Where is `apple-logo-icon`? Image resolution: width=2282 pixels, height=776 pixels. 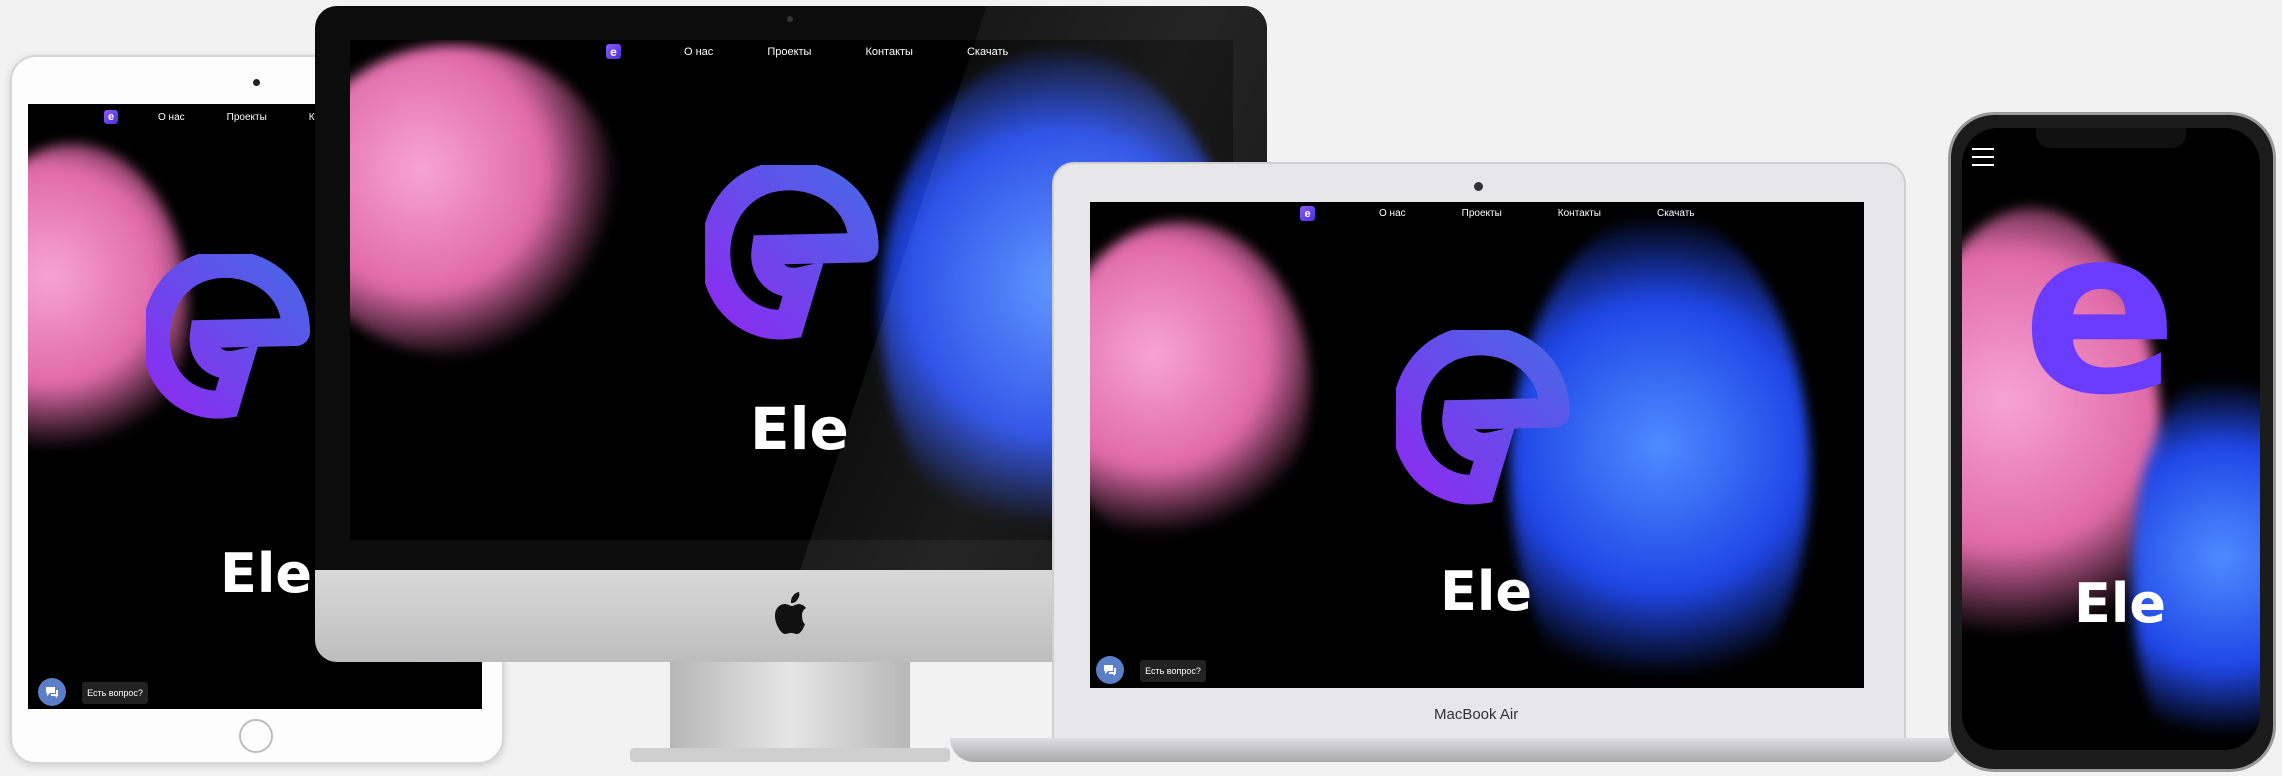 apple-logo-icon is located at coordinates (790, 613).